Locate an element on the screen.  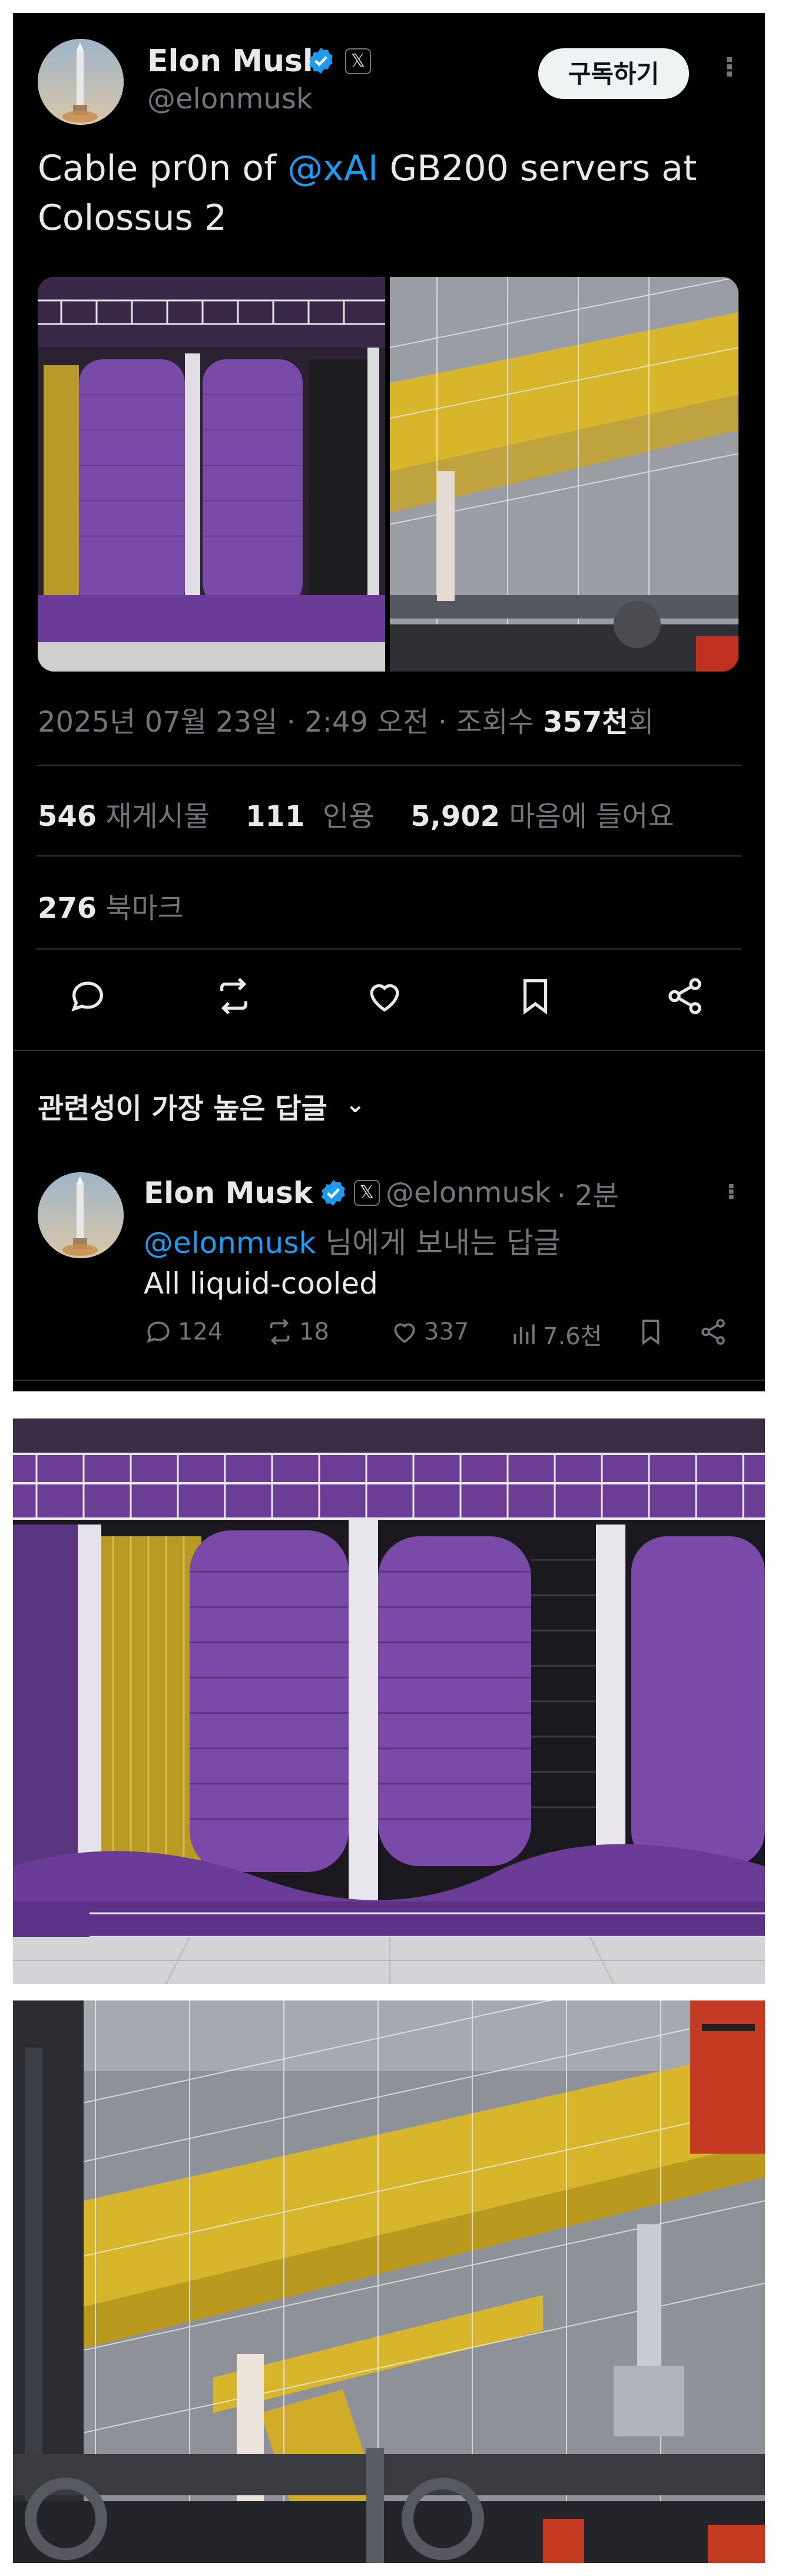
stats-row: 546 재게시물 111 인용 5,902 마음에 들어요 is located at coordinates (356, 813).